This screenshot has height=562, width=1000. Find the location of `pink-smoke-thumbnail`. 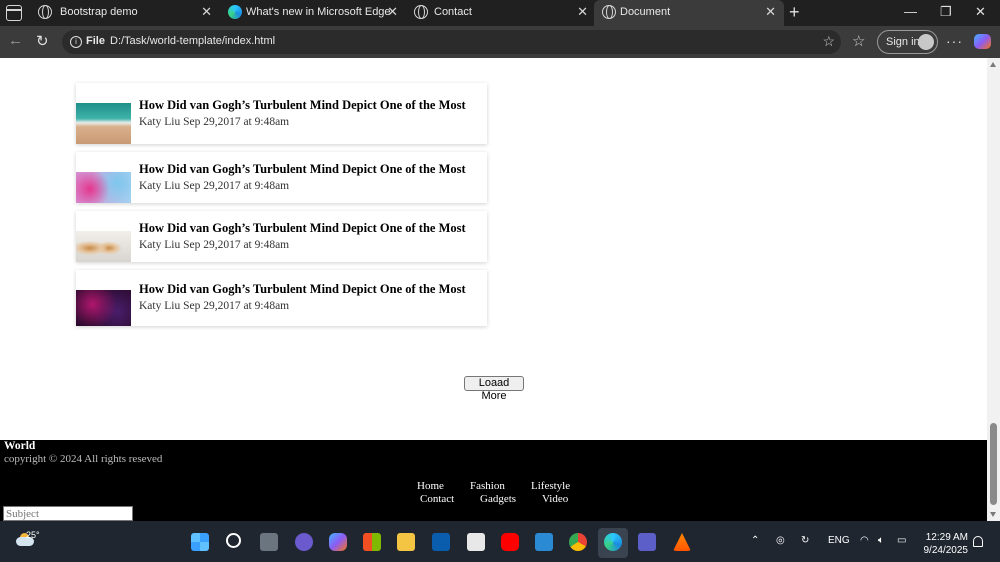

pink-smoke-thumbnail is located at coordinates (103, 187).